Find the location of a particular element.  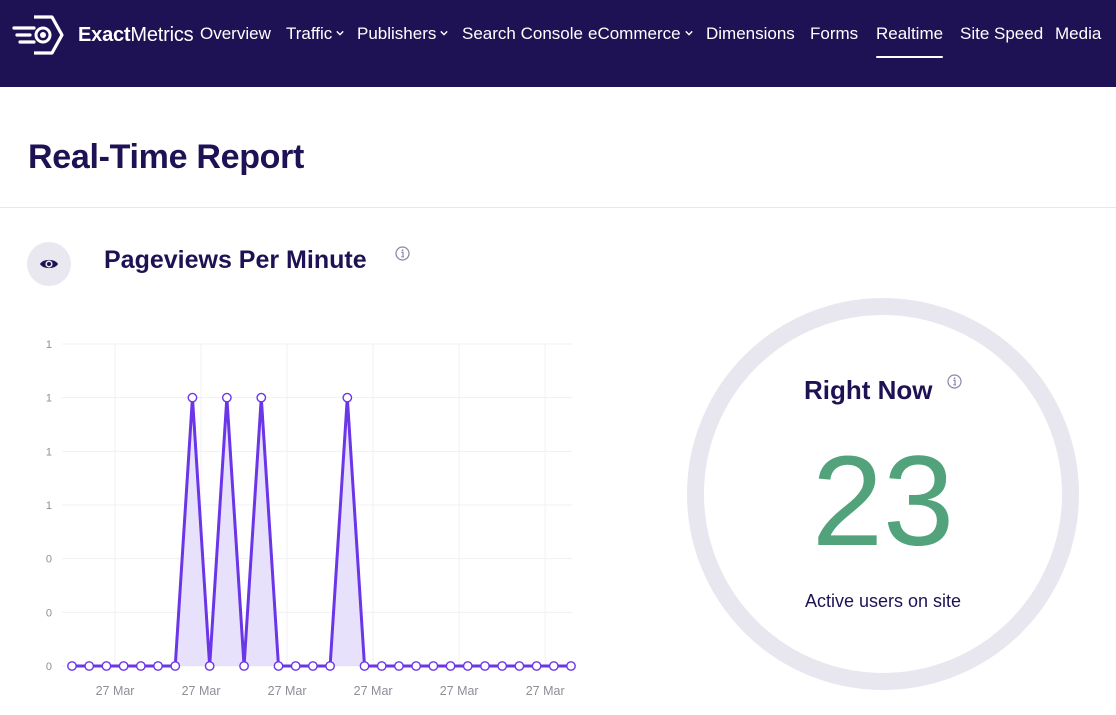

nav-item-dimensions: Dimensions is located at coordinates (750, 34).